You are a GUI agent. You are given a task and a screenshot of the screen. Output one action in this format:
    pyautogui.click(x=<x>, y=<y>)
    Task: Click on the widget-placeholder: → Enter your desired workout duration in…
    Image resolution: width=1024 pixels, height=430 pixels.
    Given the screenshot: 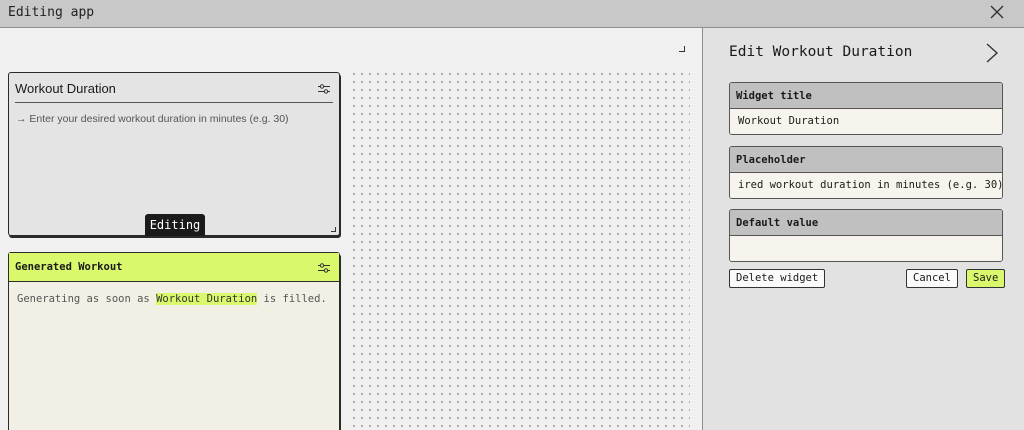 What is the action you would take?
    pyautogui.click(x=152, y=119)
    